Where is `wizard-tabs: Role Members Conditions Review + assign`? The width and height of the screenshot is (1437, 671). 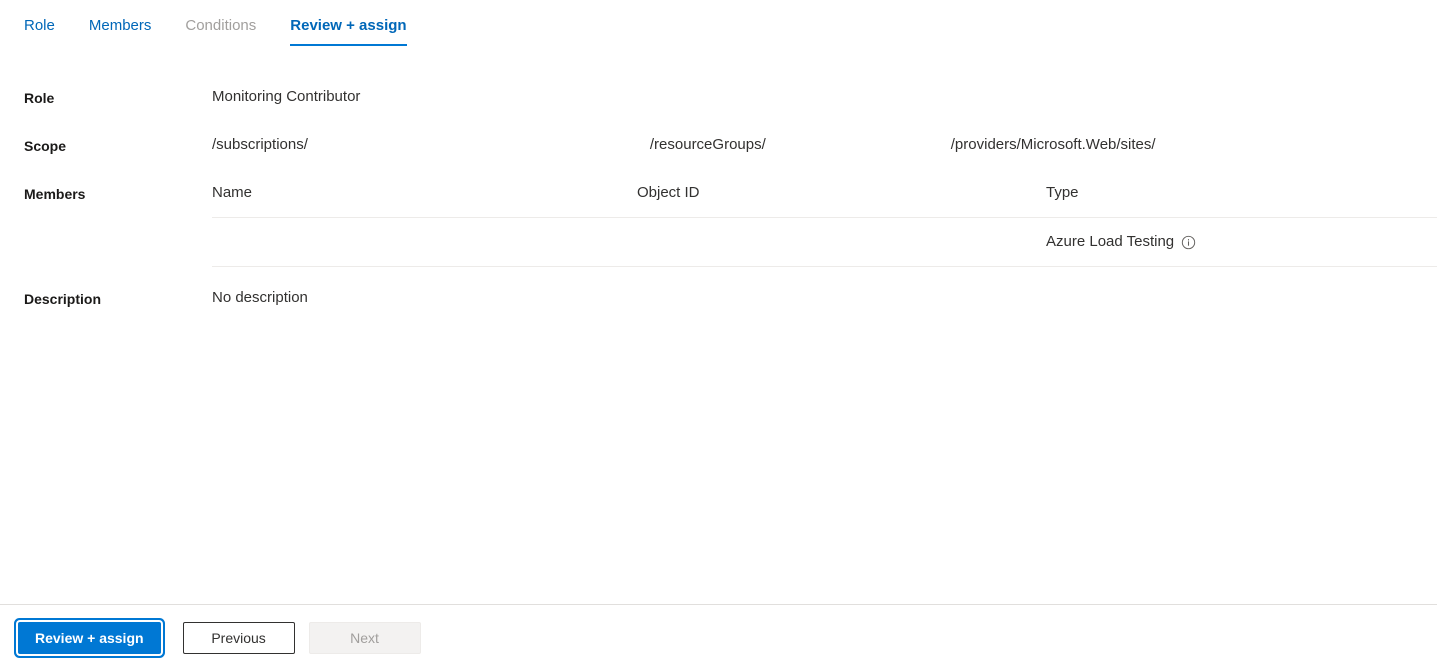
wizard-tabs: Role Members Conditions Review + assign is located at coordinates (232, 35).